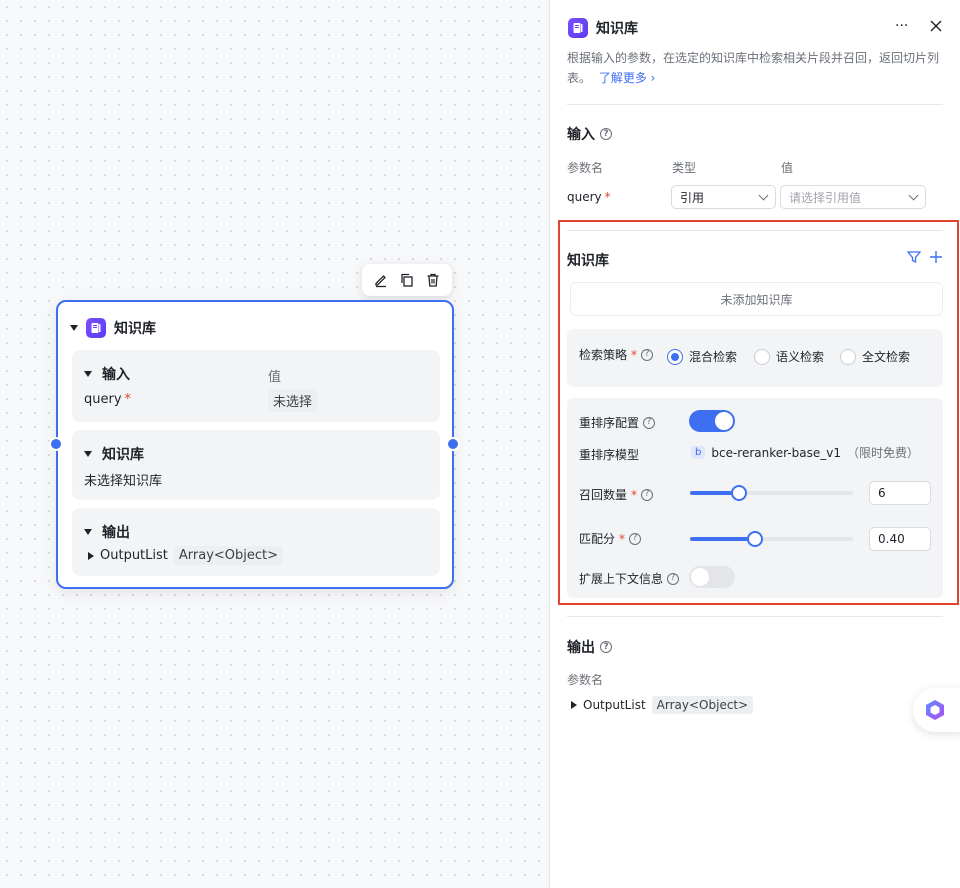 The width and height of the screenshot is (960, 888). Describe the element at coordinates (617, 29) in the screenshot. I see `panel-title: 知识库` at that location.